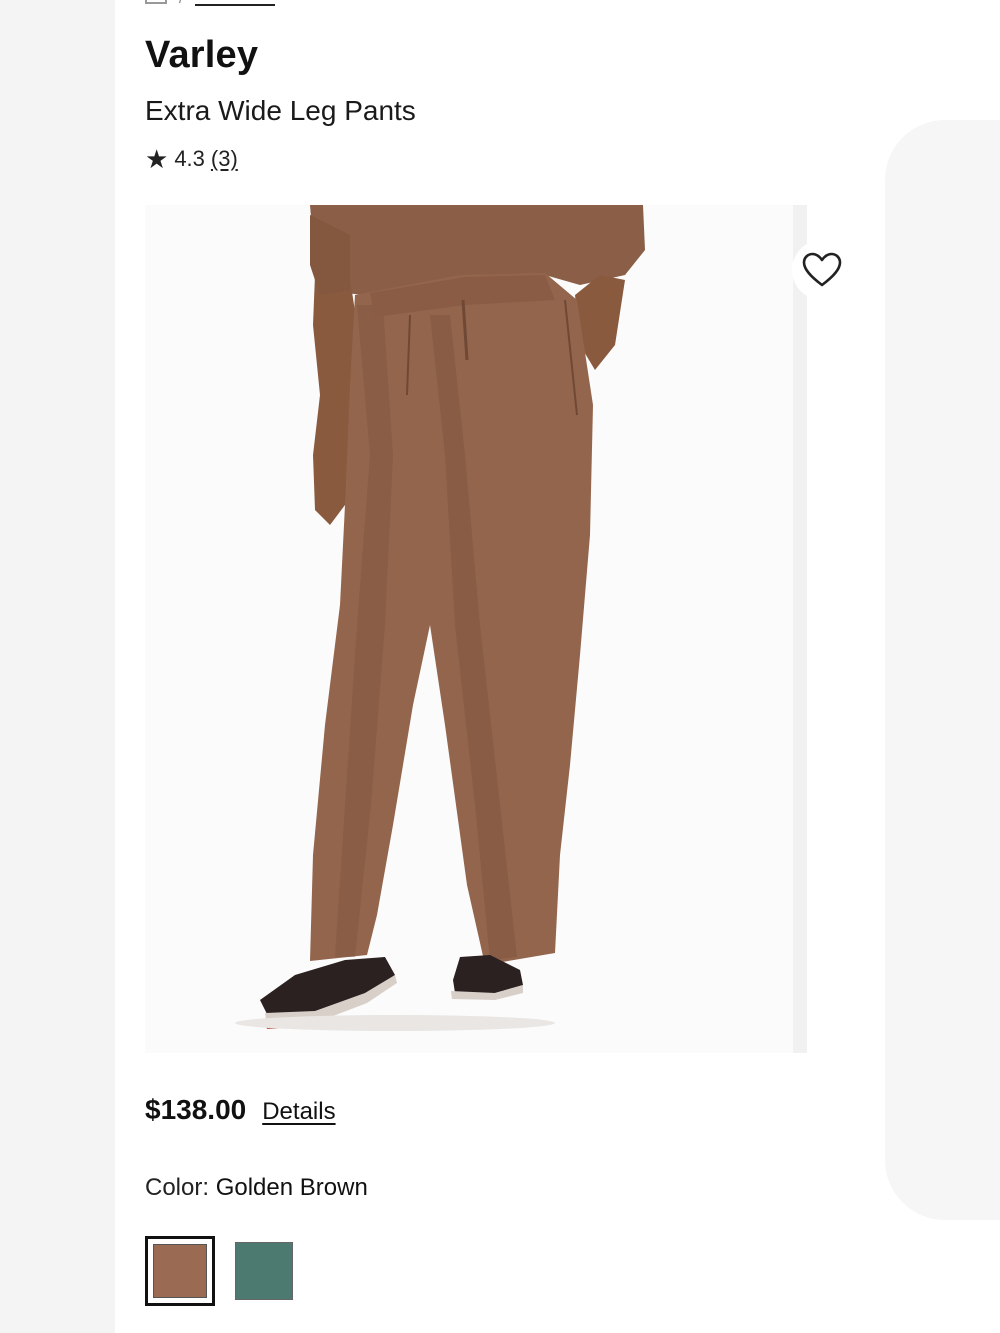 The width and height of the screenshot is (1000, 1333). I want to click on color-swatches, so click(219, 1271).